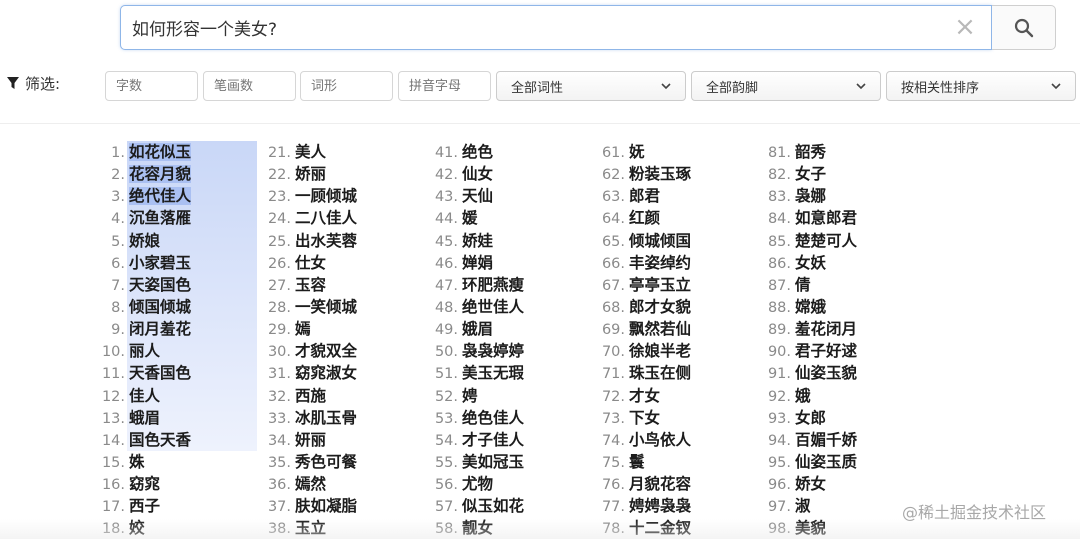  What do you see at coordinates (143, 418) in the screenshot?
I see `result-item: 13. 蛾眉` at bounding box center [143, 418].